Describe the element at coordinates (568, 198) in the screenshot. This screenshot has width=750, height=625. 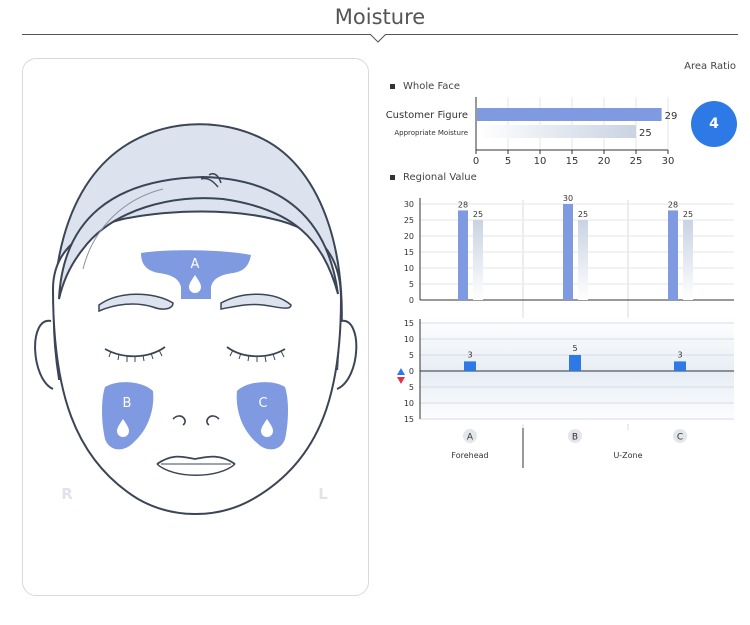
I see `regional-bar-value-label: 30` at that location.